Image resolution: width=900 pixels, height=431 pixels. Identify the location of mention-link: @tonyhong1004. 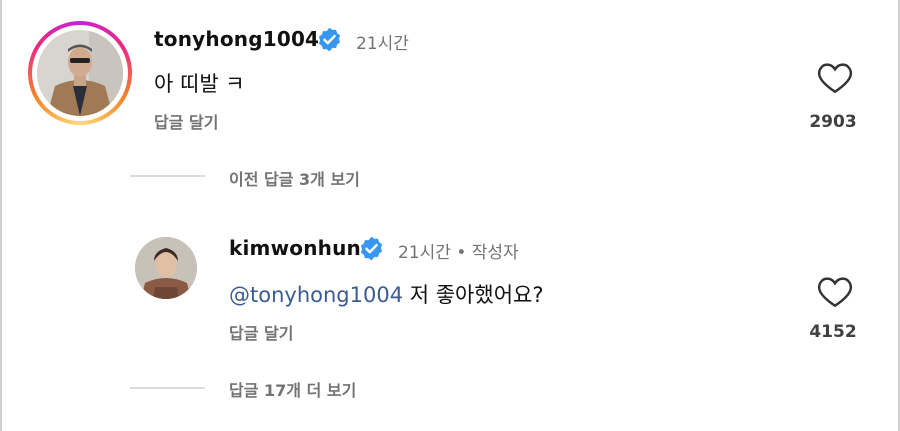
(316, 295).